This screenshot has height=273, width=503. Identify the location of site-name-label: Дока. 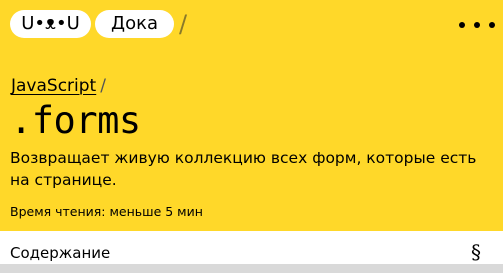
(134, 23).